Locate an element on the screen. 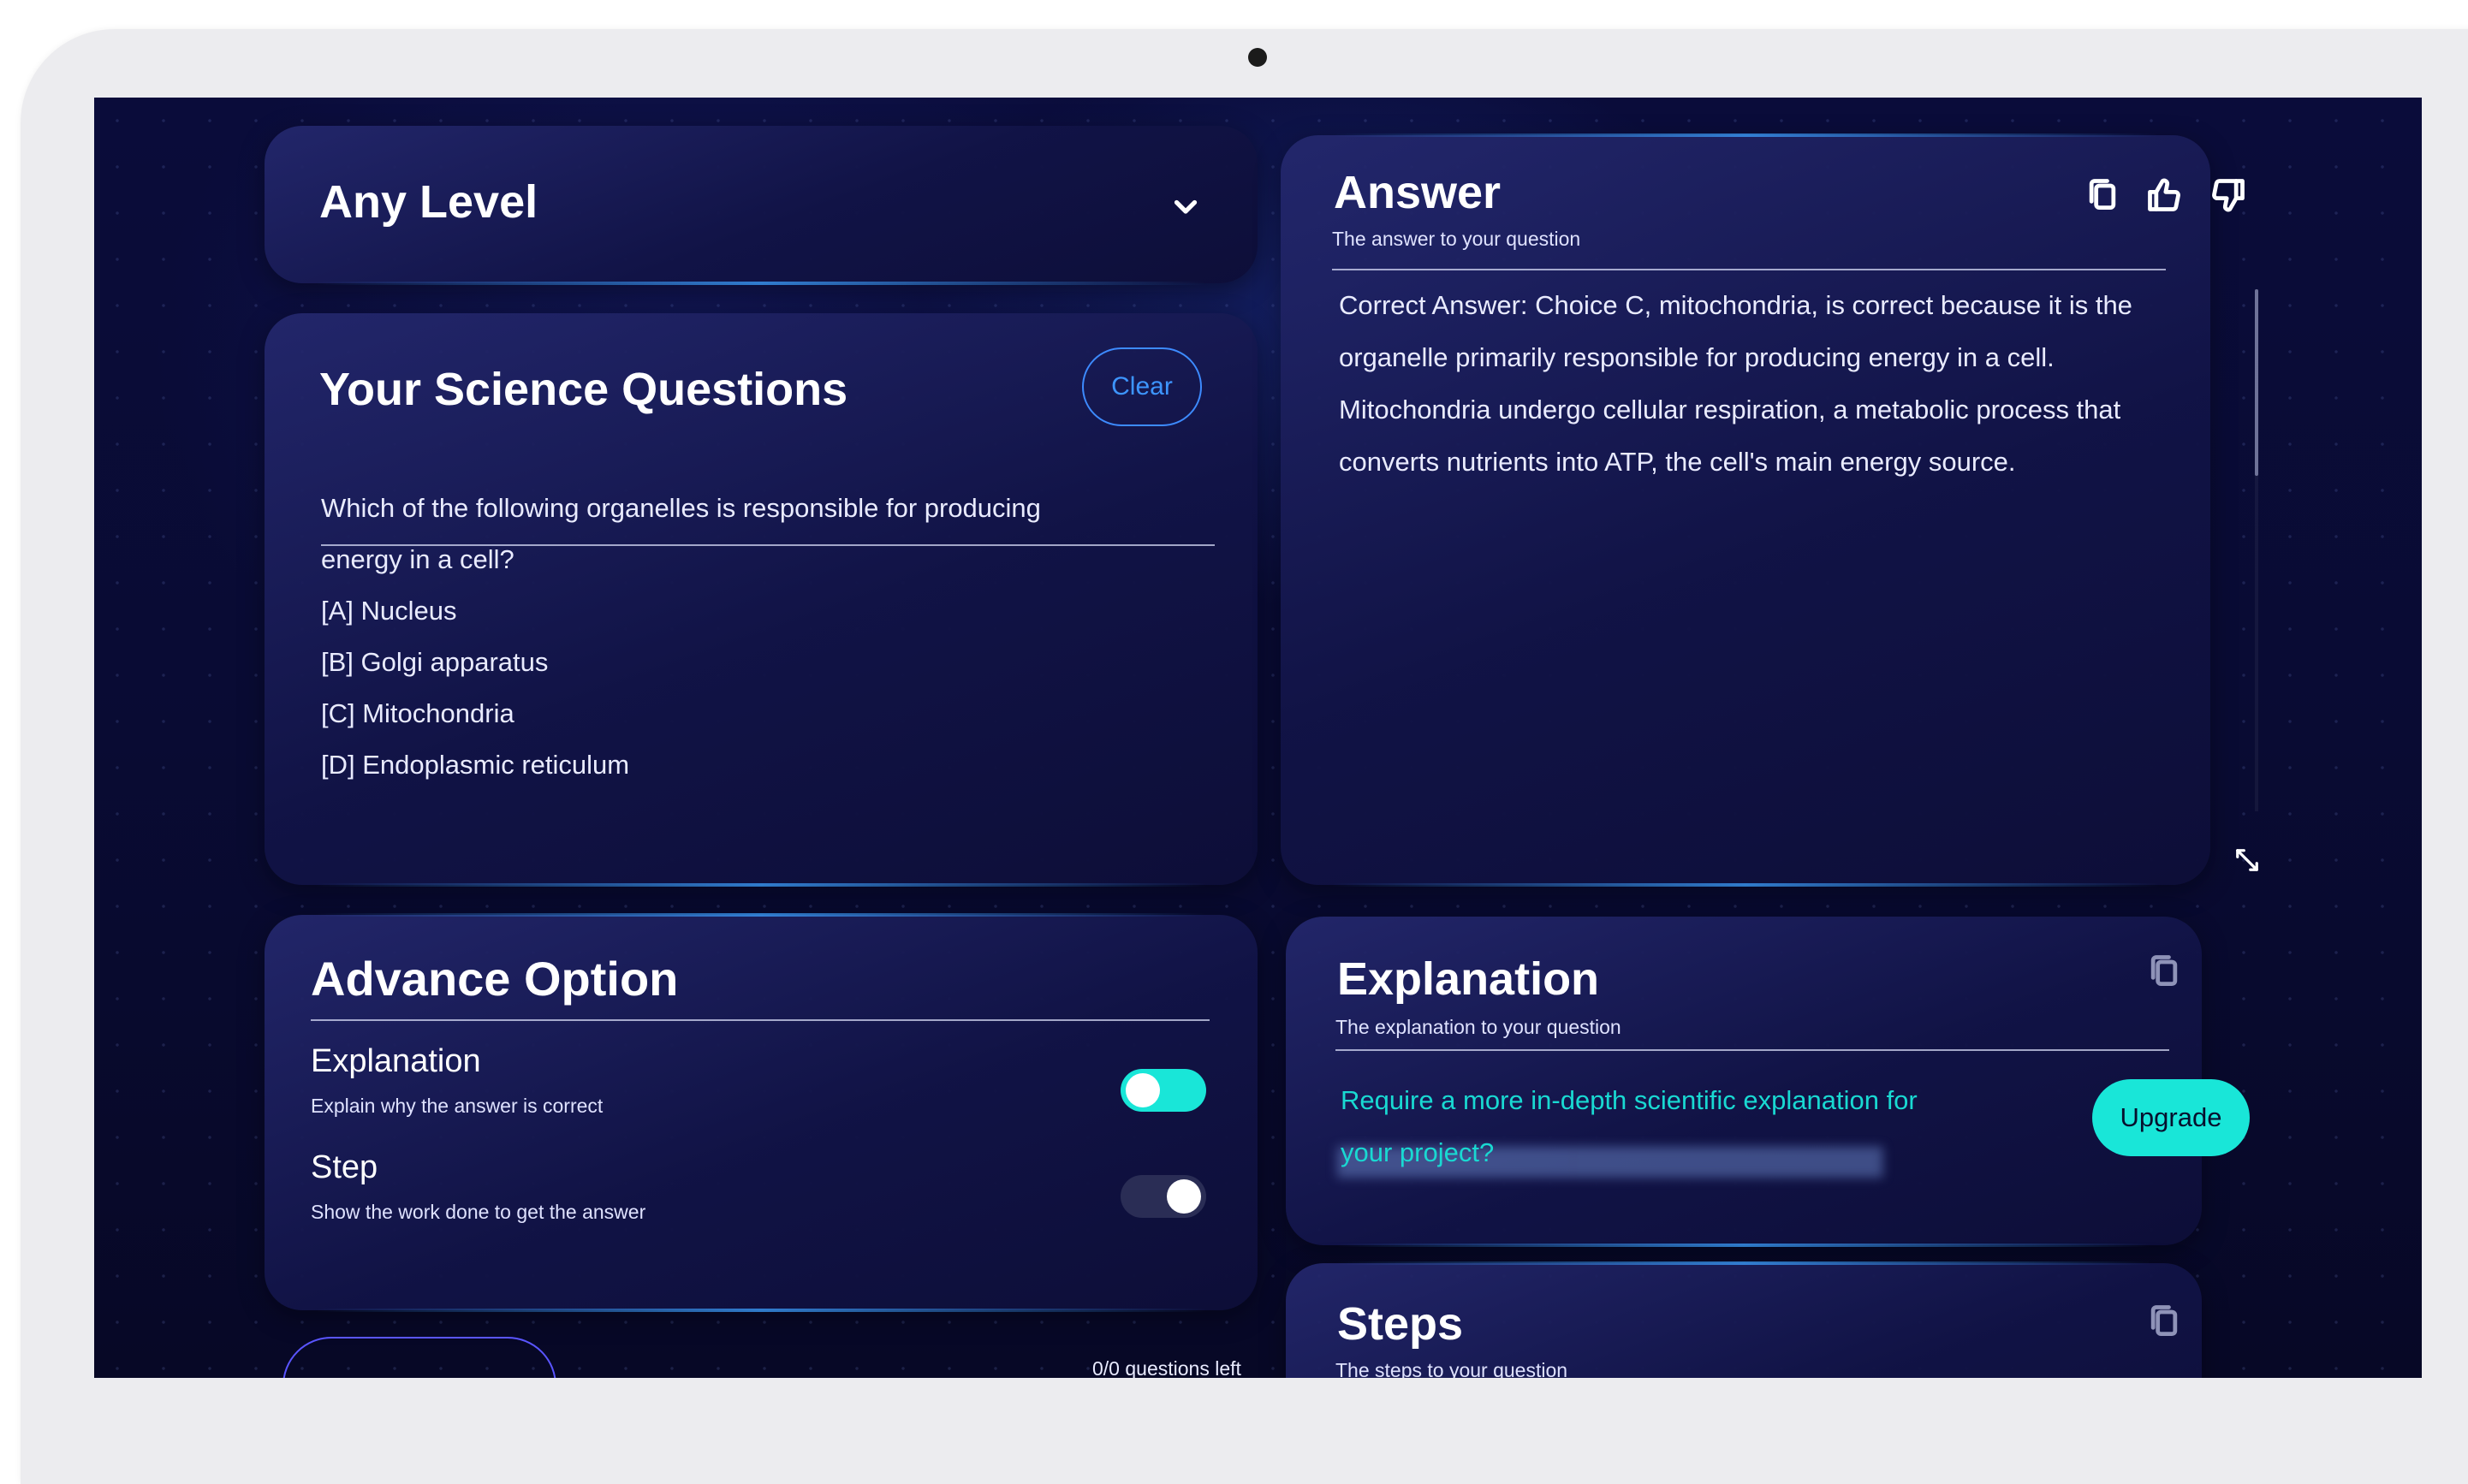 The width and height of the screenshot is (2468, 1484). thumbs-up-icon is located at coordinates (2164, 195).